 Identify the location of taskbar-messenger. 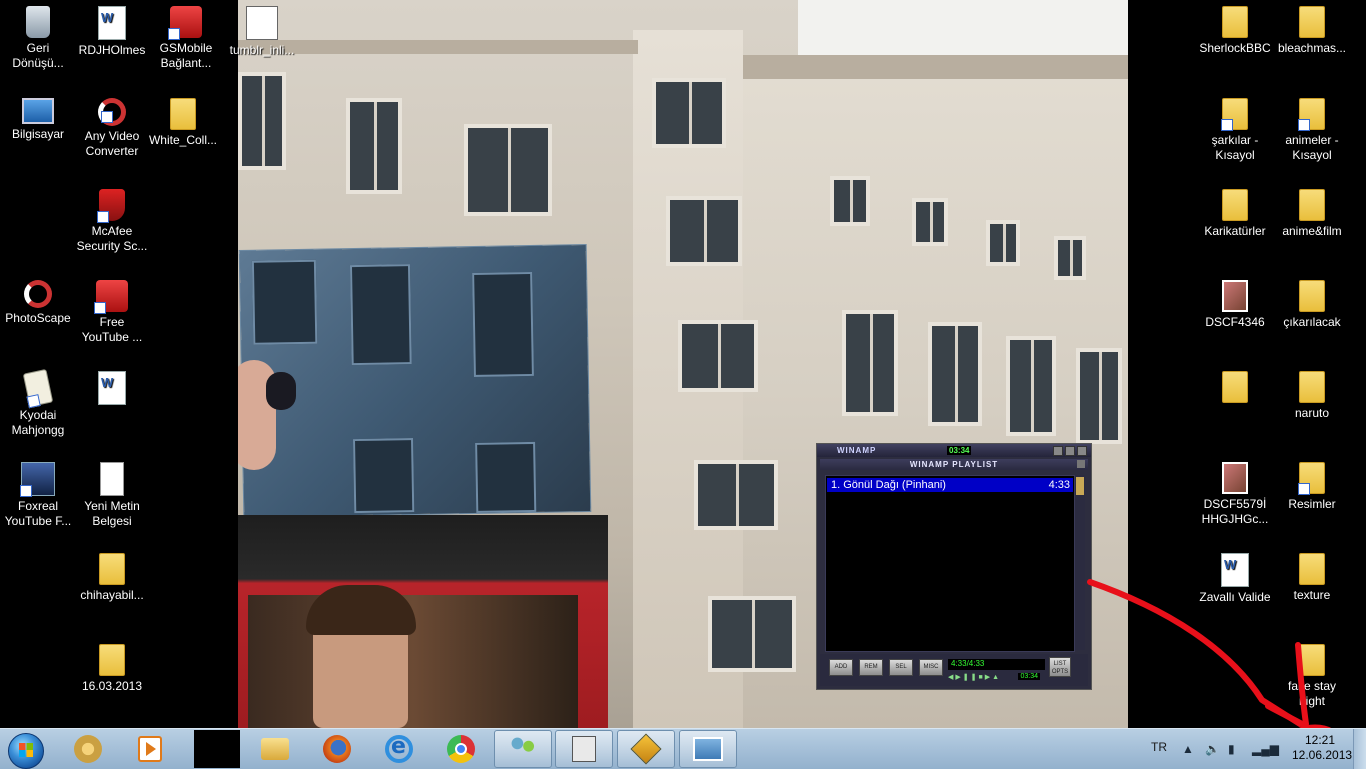
(523, 749).